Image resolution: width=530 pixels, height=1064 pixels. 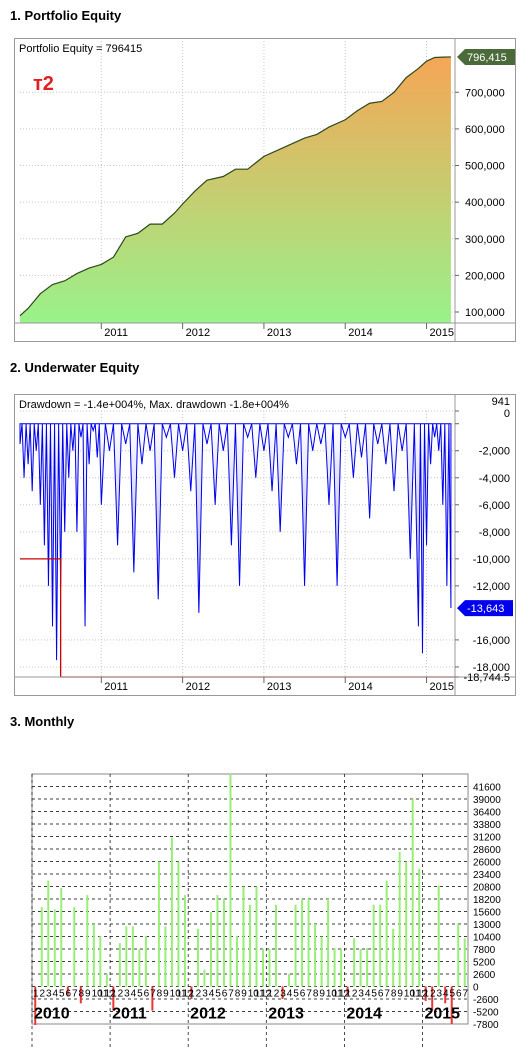 What do you see at coordinates (442, 687) in the screenshot?
I see `underwater-x-tick-label: 2015` at bounding box center [442, 687].